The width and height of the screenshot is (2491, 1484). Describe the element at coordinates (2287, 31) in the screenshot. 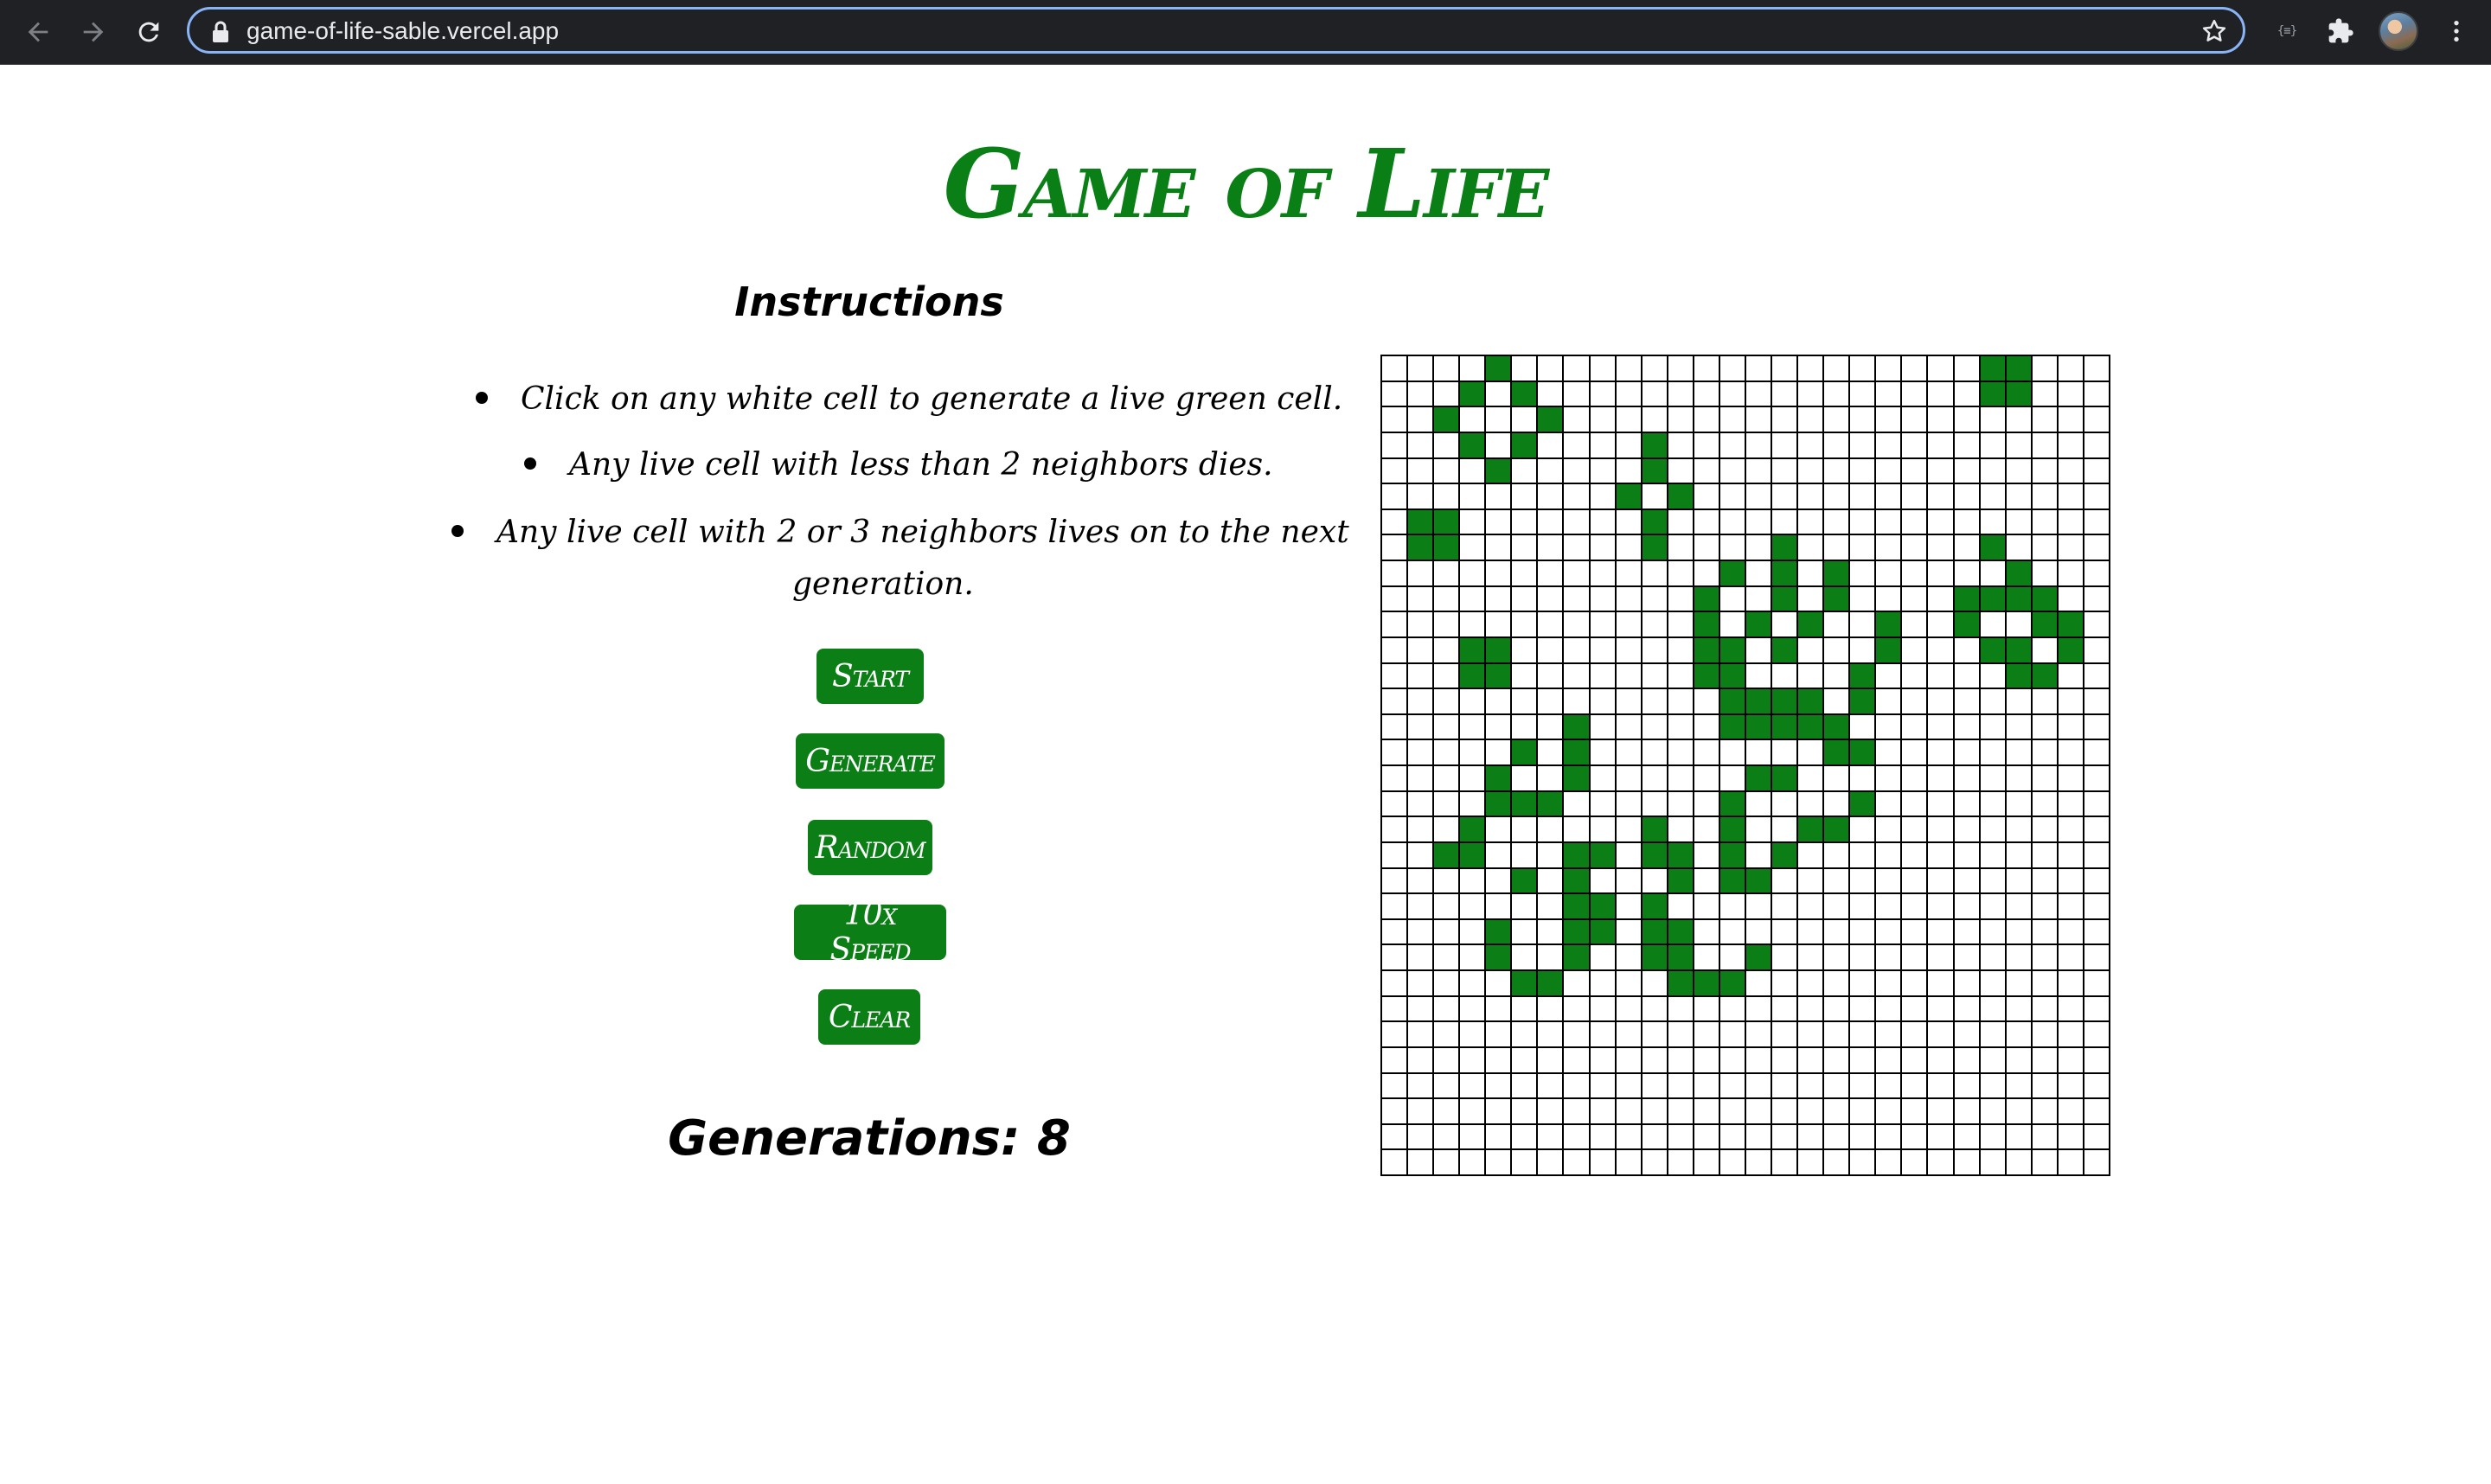

I see `extension-button: {≡}` at that location.